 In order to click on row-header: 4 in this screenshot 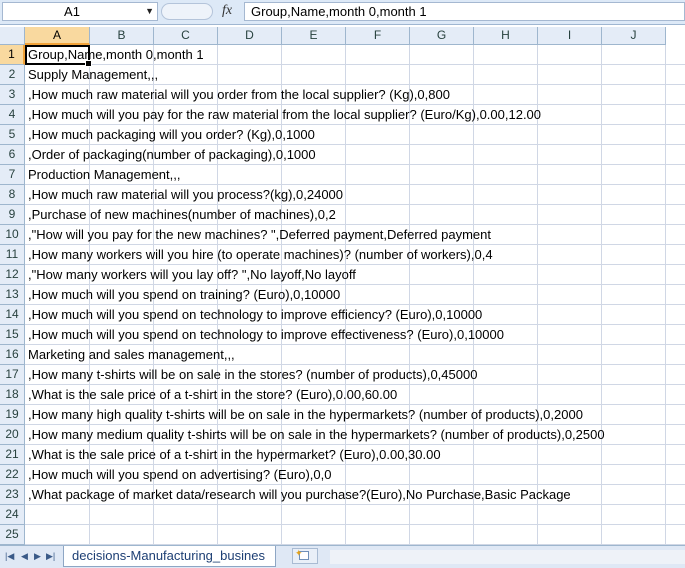, I will do `click(12, 115)`.